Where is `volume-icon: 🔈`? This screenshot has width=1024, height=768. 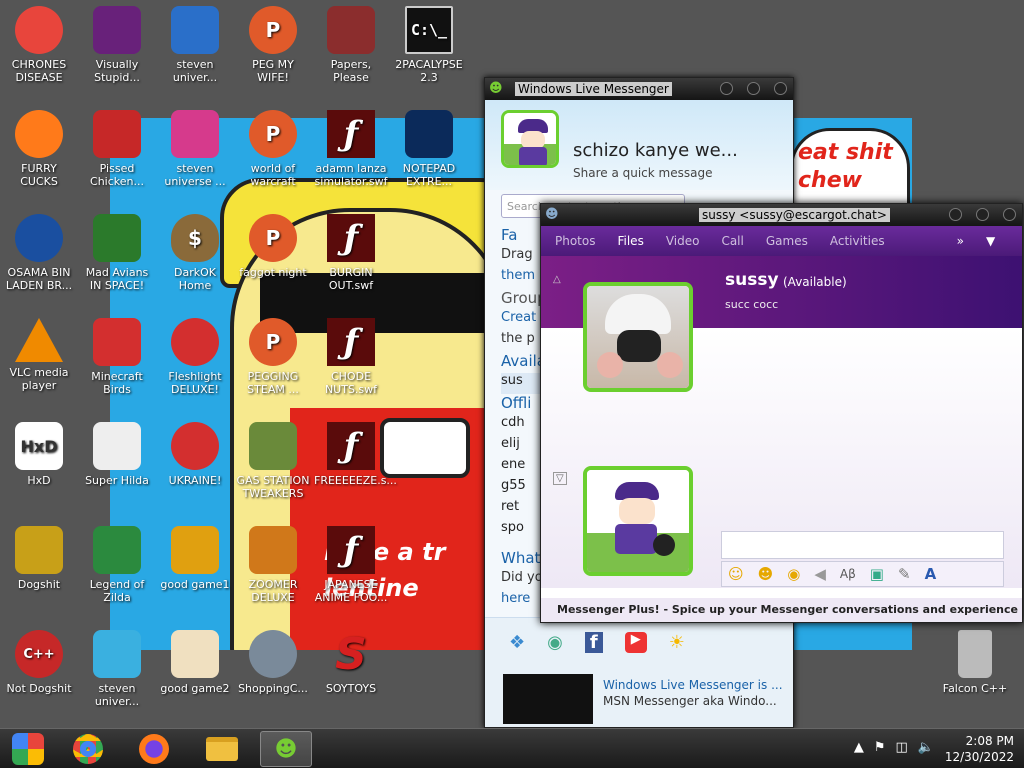
volume-icon: 🔈 is located at coordinates (926, 747).